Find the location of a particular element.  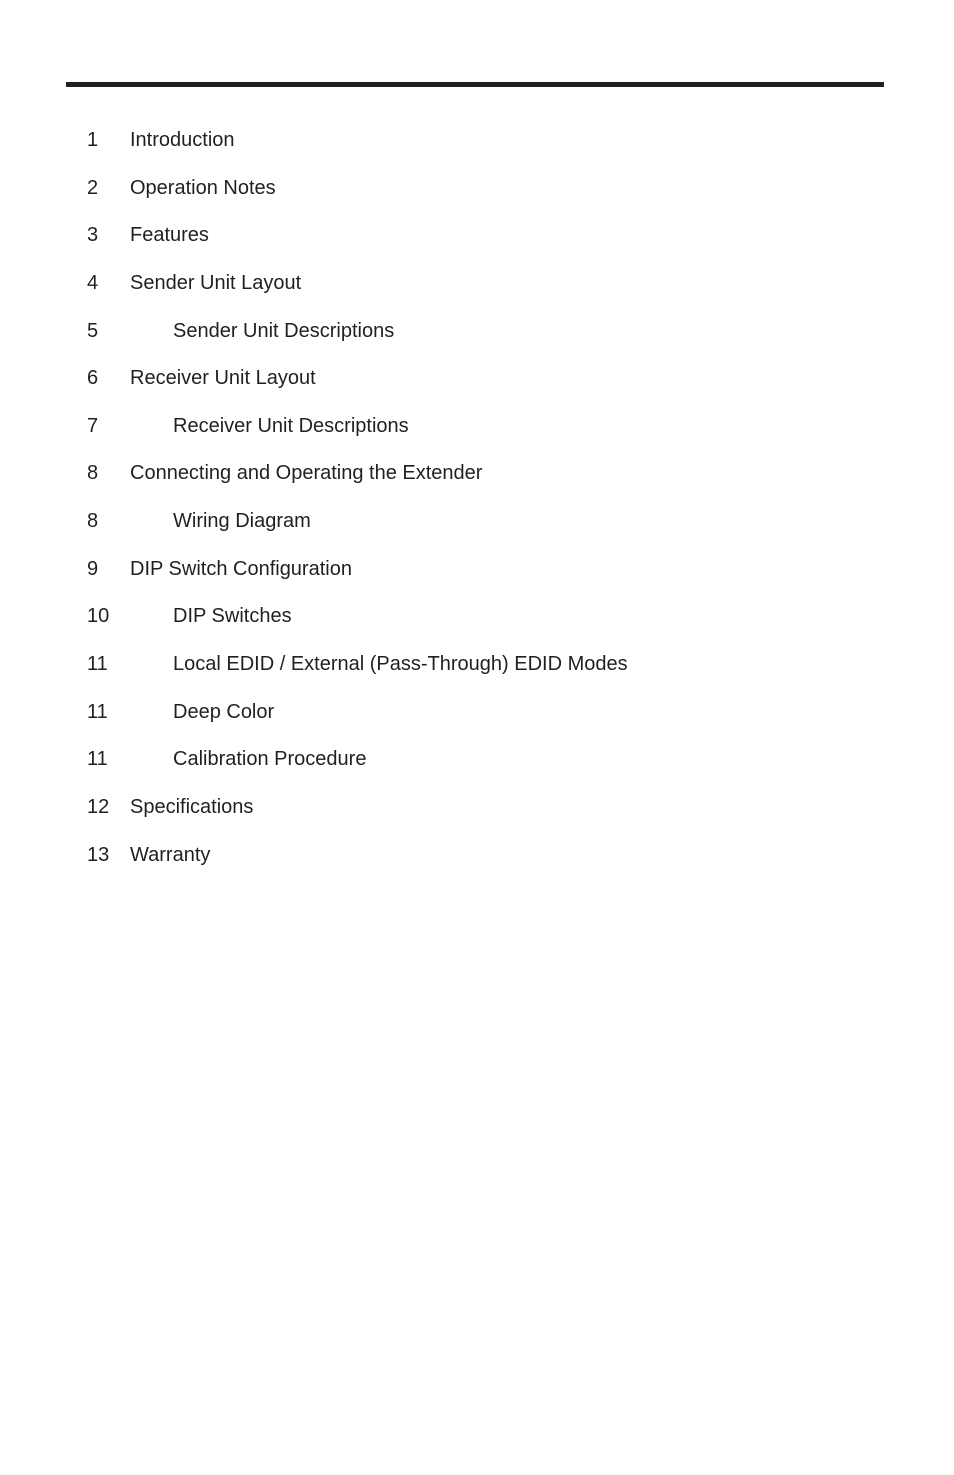

toc-page-number: 7 is located at coordinates (93, 425).